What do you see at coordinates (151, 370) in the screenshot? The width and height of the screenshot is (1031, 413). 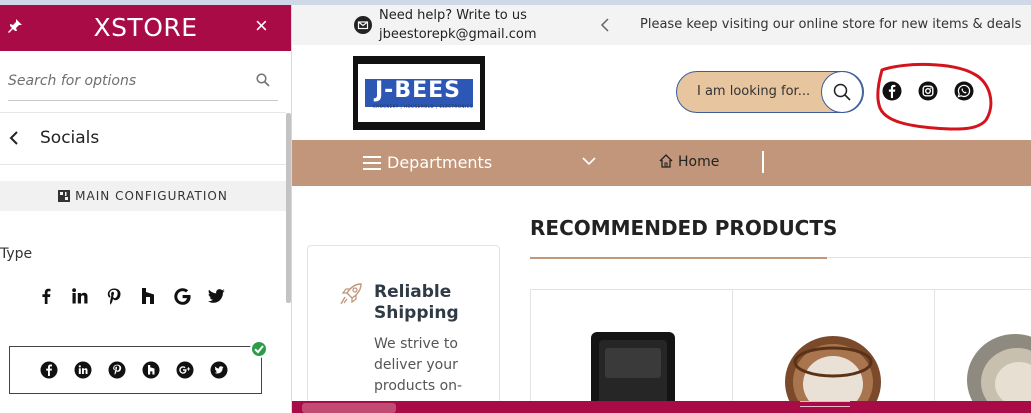 I see `houzz-circle-icon` at bounding box center [151, 370].